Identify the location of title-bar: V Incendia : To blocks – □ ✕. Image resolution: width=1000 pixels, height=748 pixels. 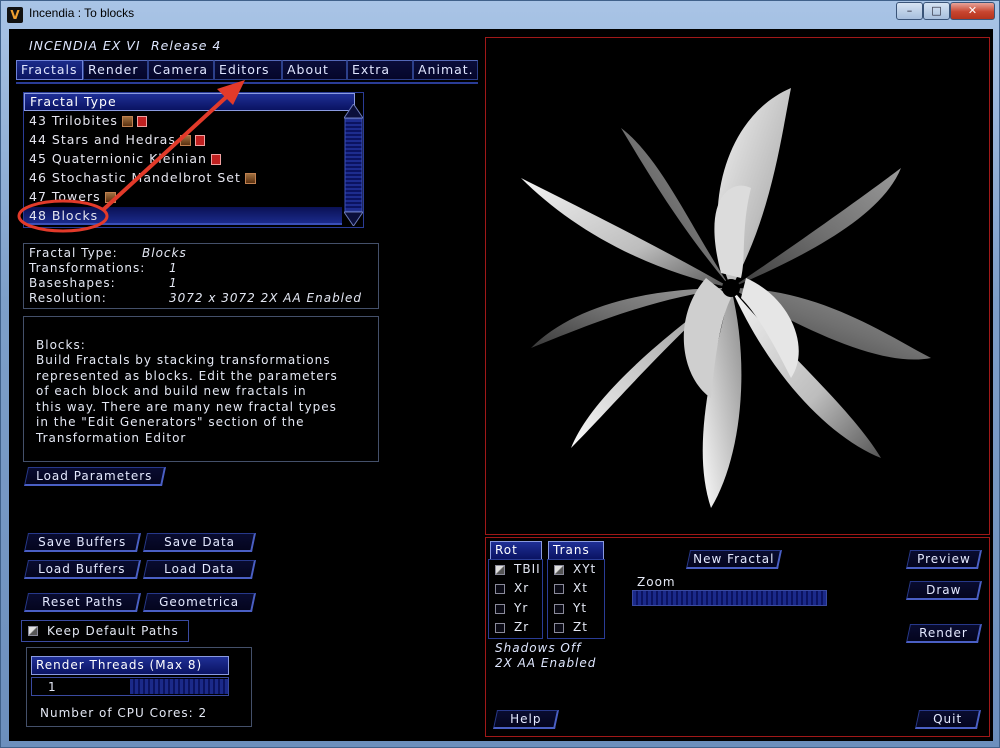
(500, 14).